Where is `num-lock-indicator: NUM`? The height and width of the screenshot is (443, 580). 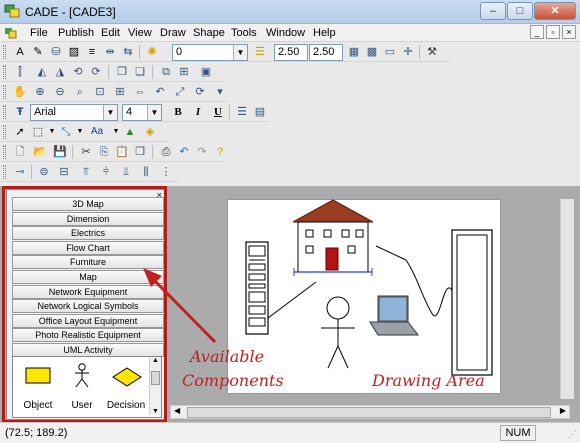
num-lock-indicator: NUM is located at coordinates (518, 433).